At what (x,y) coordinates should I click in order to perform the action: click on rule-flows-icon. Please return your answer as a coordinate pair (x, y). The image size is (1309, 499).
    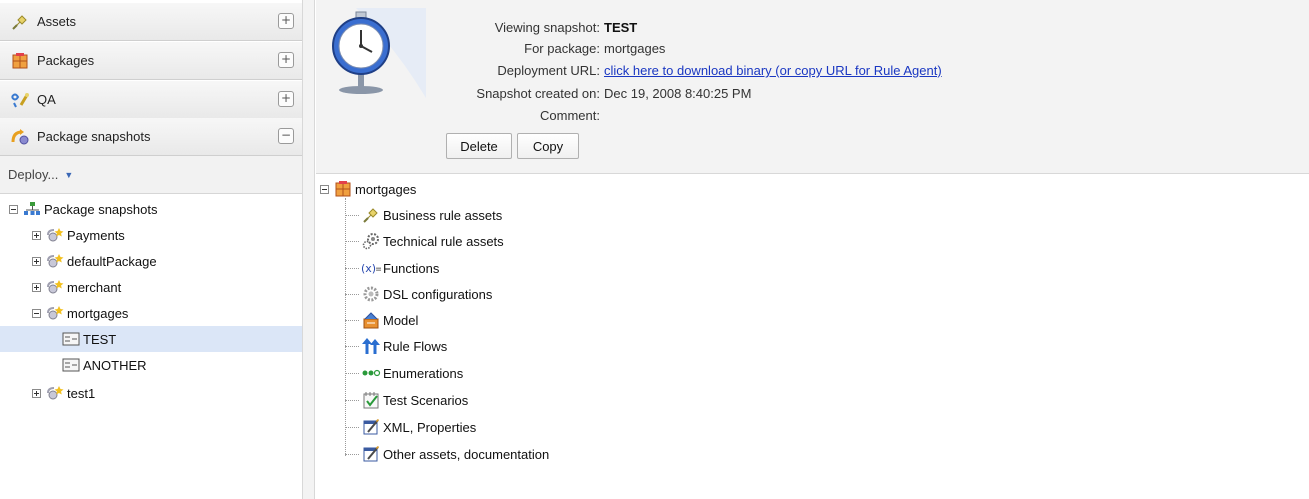
    Looking at the image, I should click on (371, 346).